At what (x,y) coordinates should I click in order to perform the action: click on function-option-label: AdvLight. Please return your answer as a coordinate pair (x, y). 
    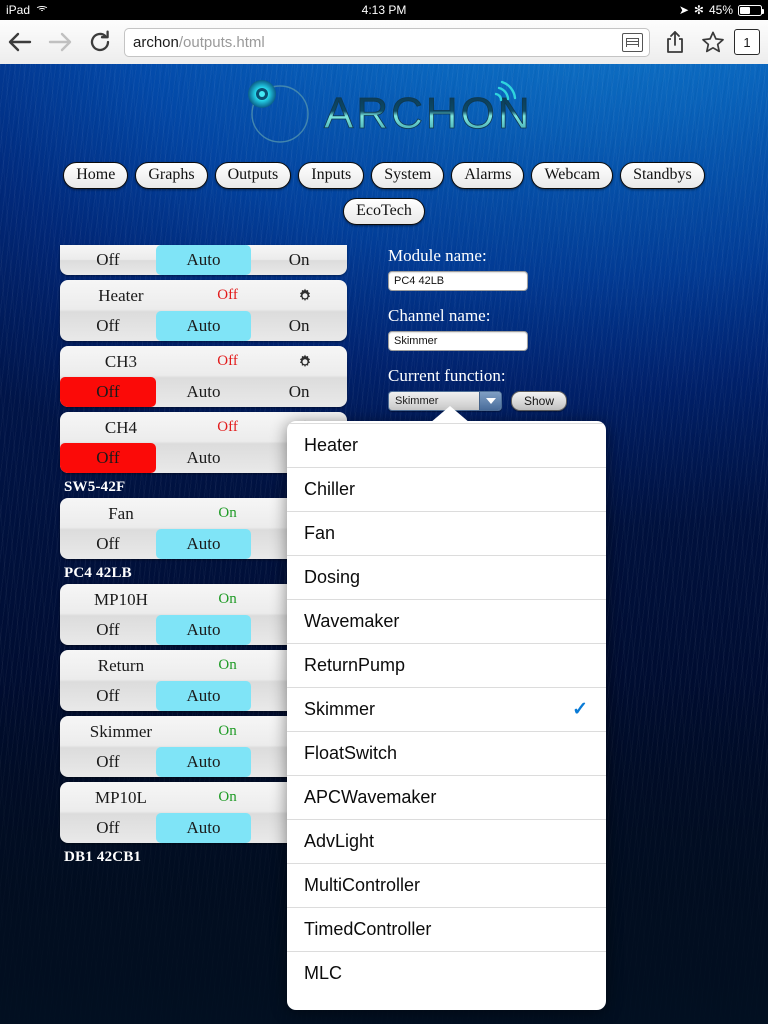
    Looking at the image, I should click on (339, 841).